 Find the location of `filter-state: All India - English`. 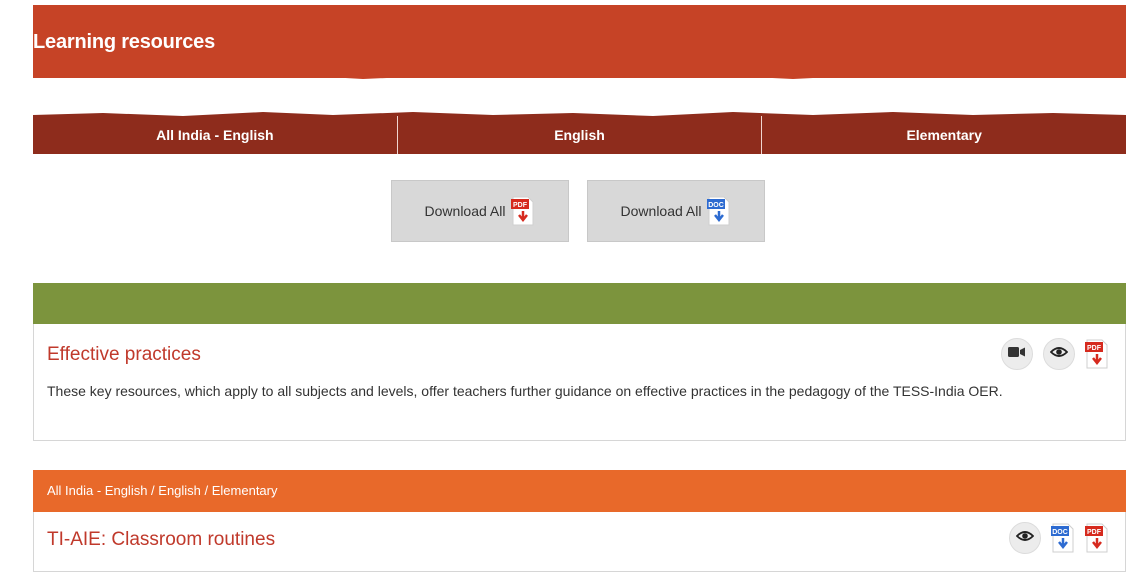

filter-state: All India - English is located at coordinates (215, 135).